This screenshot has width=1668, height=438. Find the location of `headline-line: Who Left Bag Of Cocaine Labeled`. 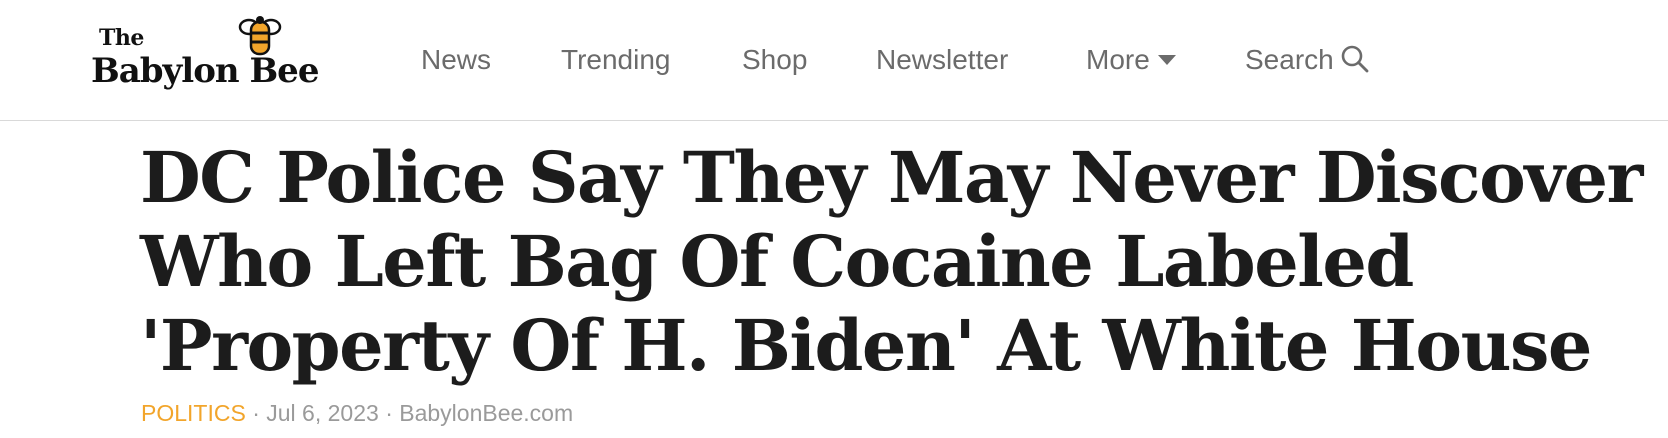

headline-line: Who Left Bag Of Cocaine Labeled is located at coordinates (777, 261).